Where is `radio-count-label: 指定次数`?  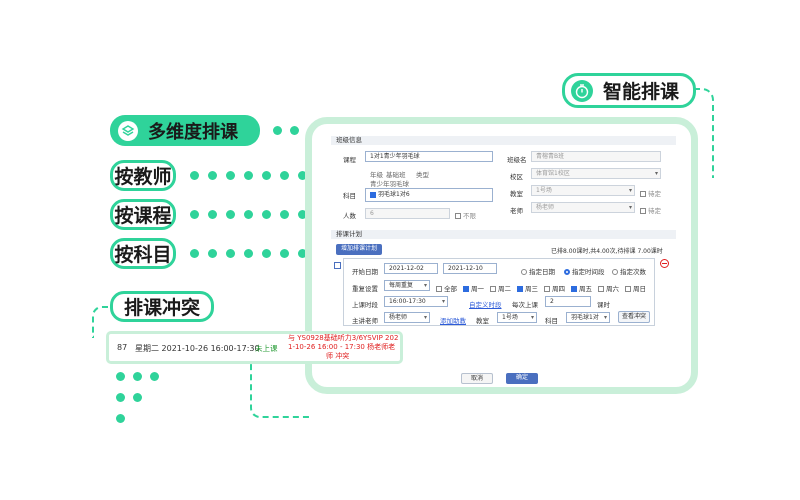
radio-count-label: 指定次数 is located at coordinates (633, 272).